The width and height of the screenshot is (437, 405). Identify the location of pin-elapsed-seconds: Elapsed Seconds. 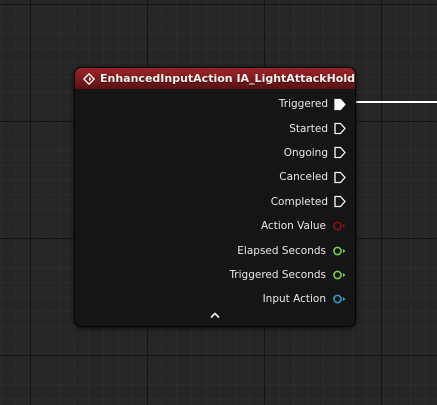
(215, 250).